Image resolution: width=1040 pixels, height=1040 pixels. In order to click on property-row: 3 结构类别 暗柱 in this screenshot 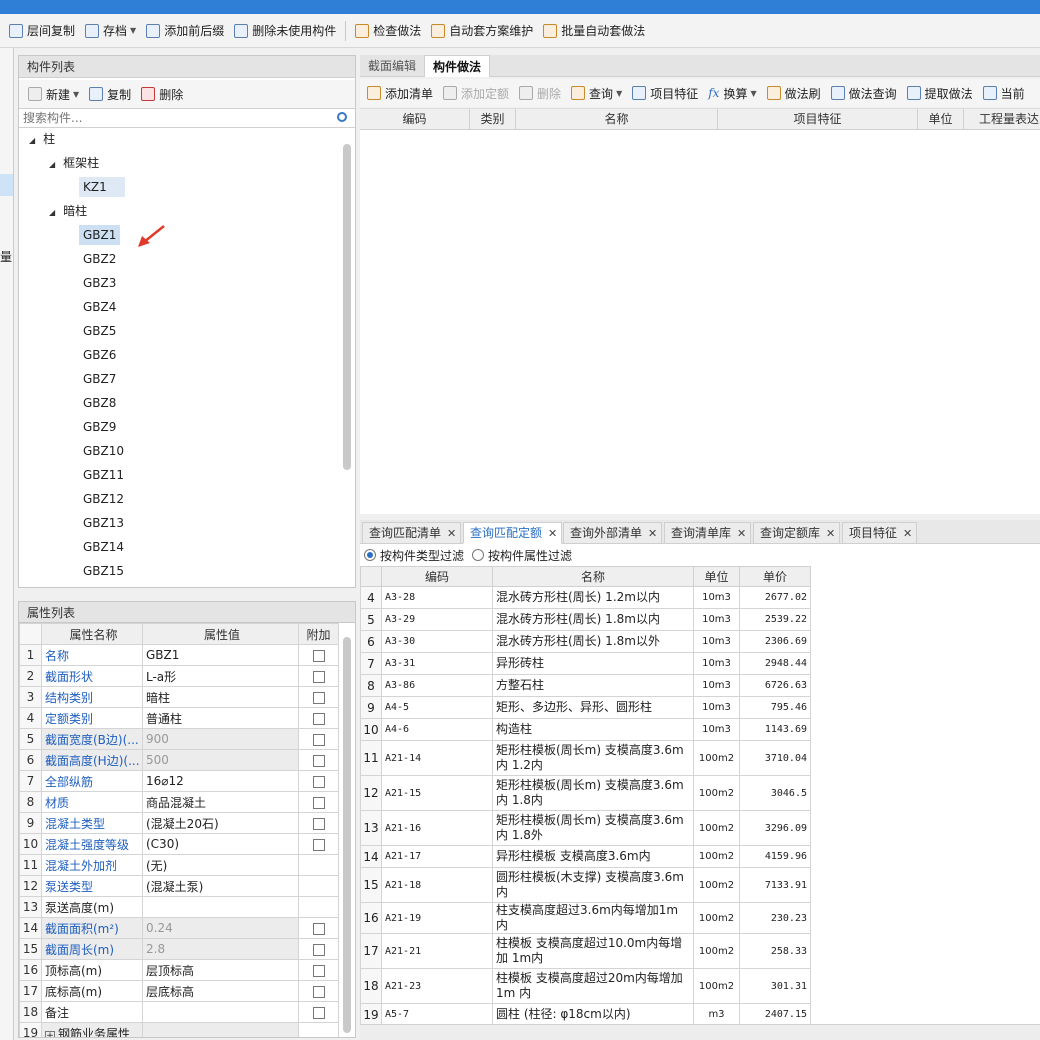, I will do `click(179, 697)`.